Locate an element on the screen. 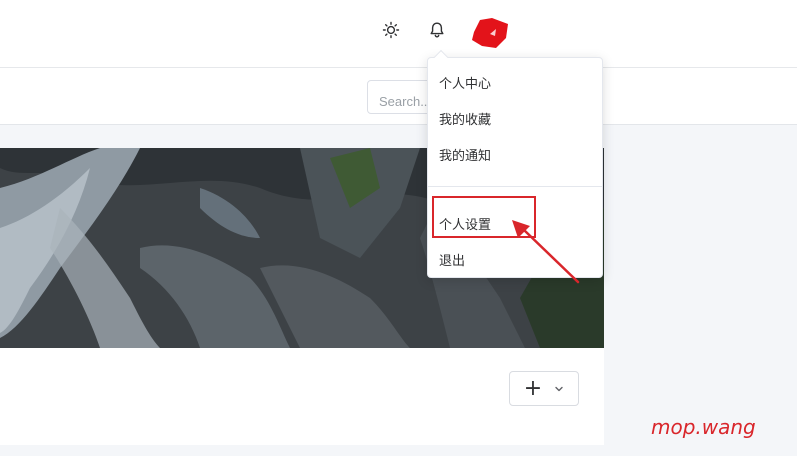  menu-item-profile-center: 个人中心 is located at coordinates (515, 81).